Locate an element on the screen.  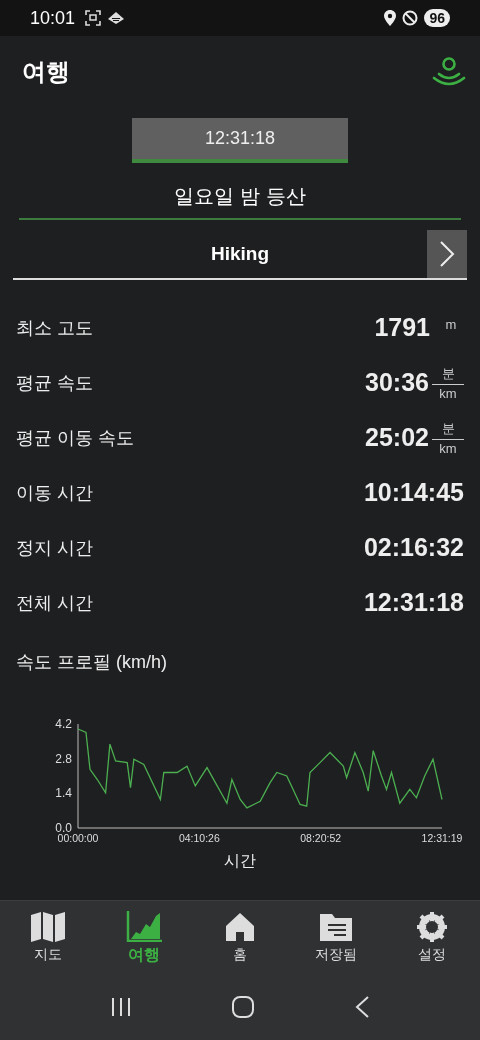
activity-label: Hiking is located at coordinates (240, 254).